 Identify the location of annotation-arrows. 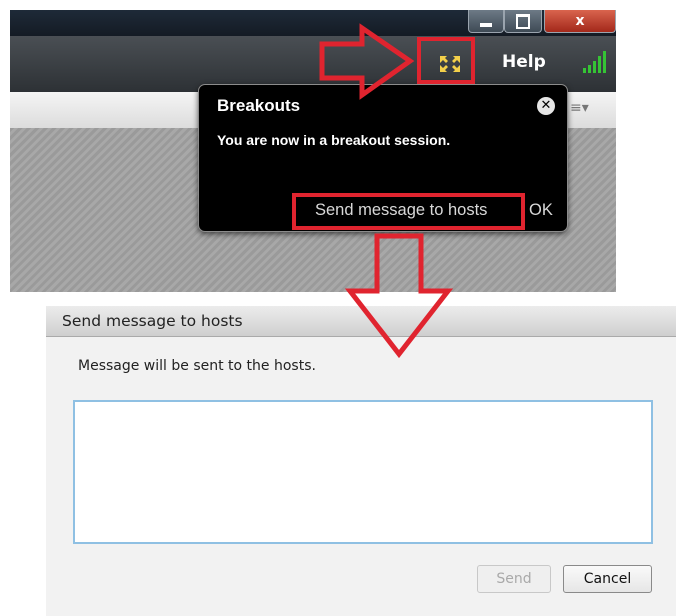
(386, 191).